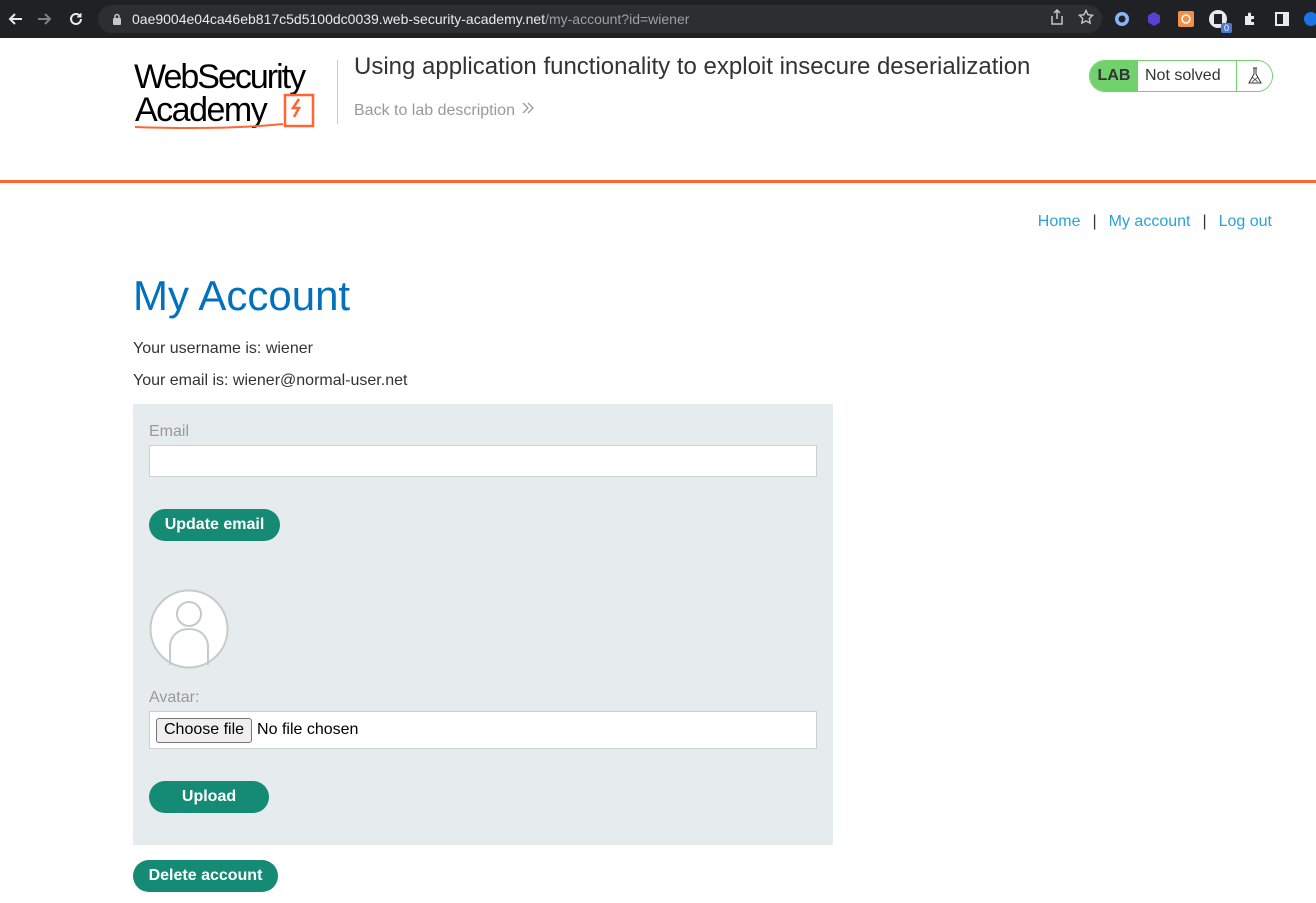 The image size is (1316, 903). What do you see at coordinates (223, 348) in the screenshot?
I see `username-info: Your username is: wiener` at bounding box center [223, 348].